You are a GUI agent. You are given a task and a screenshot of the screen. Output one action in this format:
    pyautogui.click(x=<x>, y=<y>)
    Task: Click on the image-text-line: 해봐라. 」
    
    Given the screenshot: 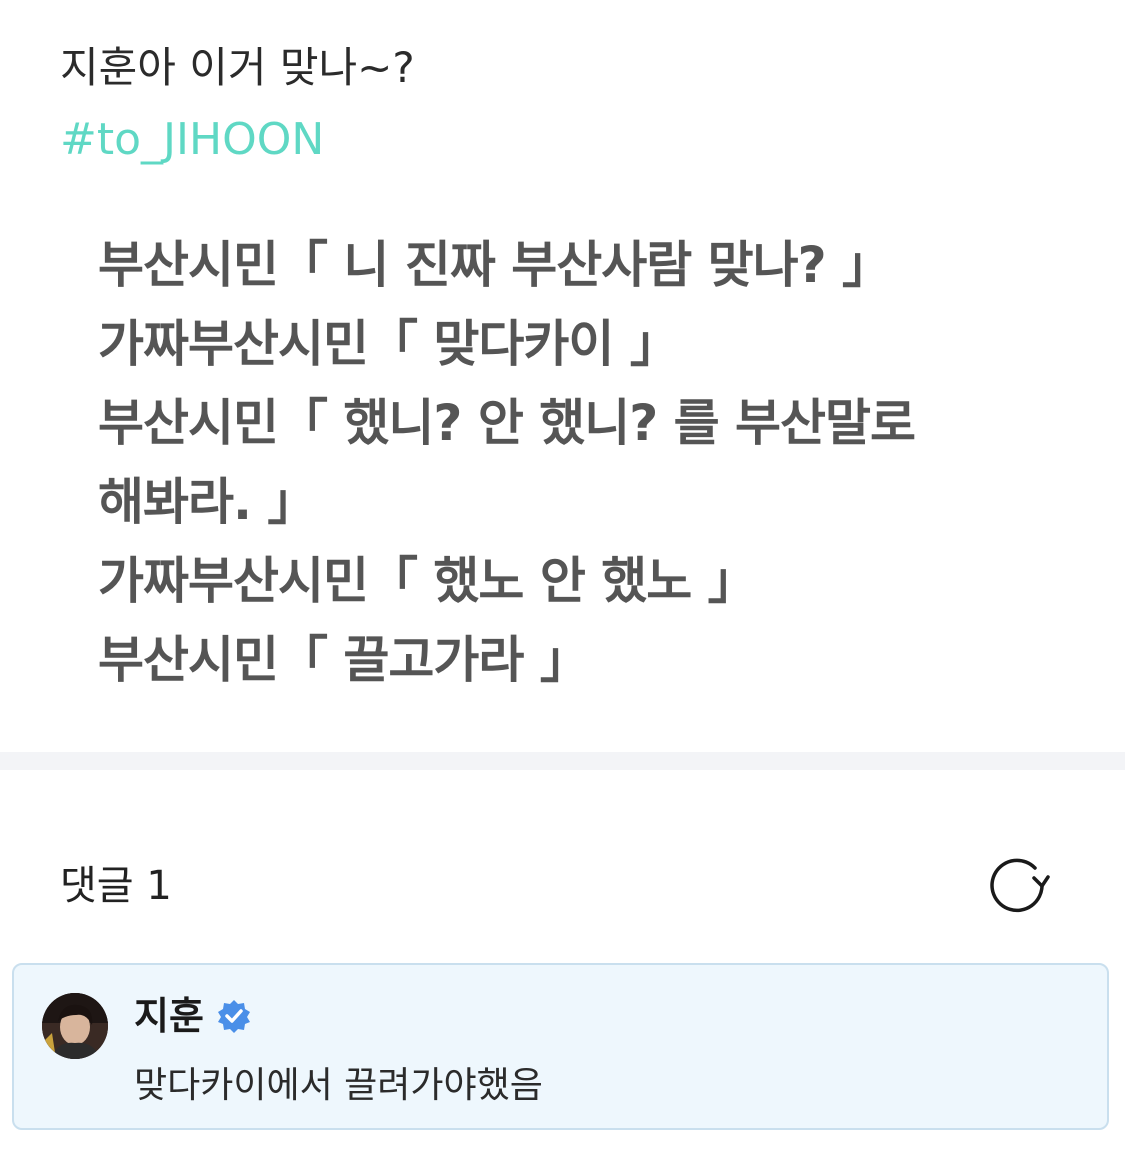 What is the action you would take?
    pyautogui.click(x=207, y=502)
    